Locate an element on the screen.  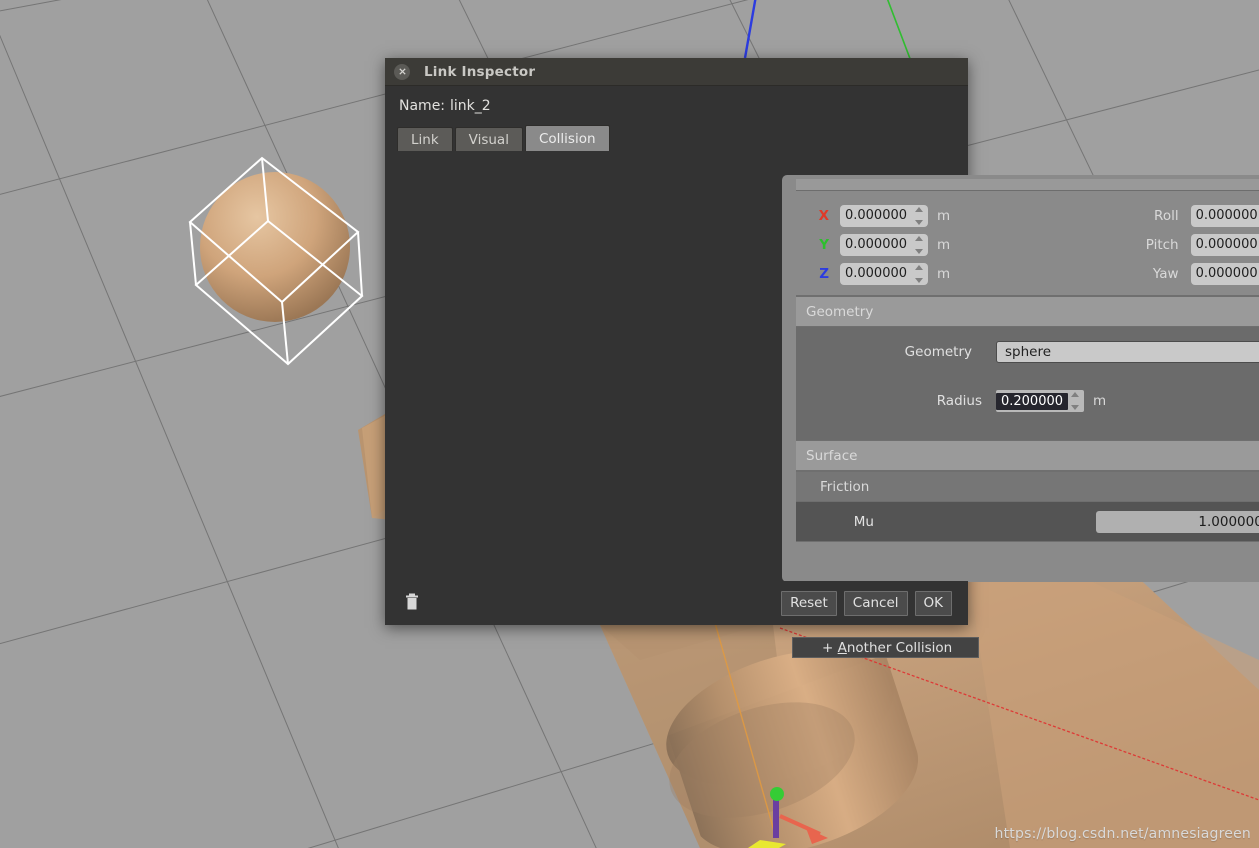
position-z-unit: m is located at coordinates (944, 273).